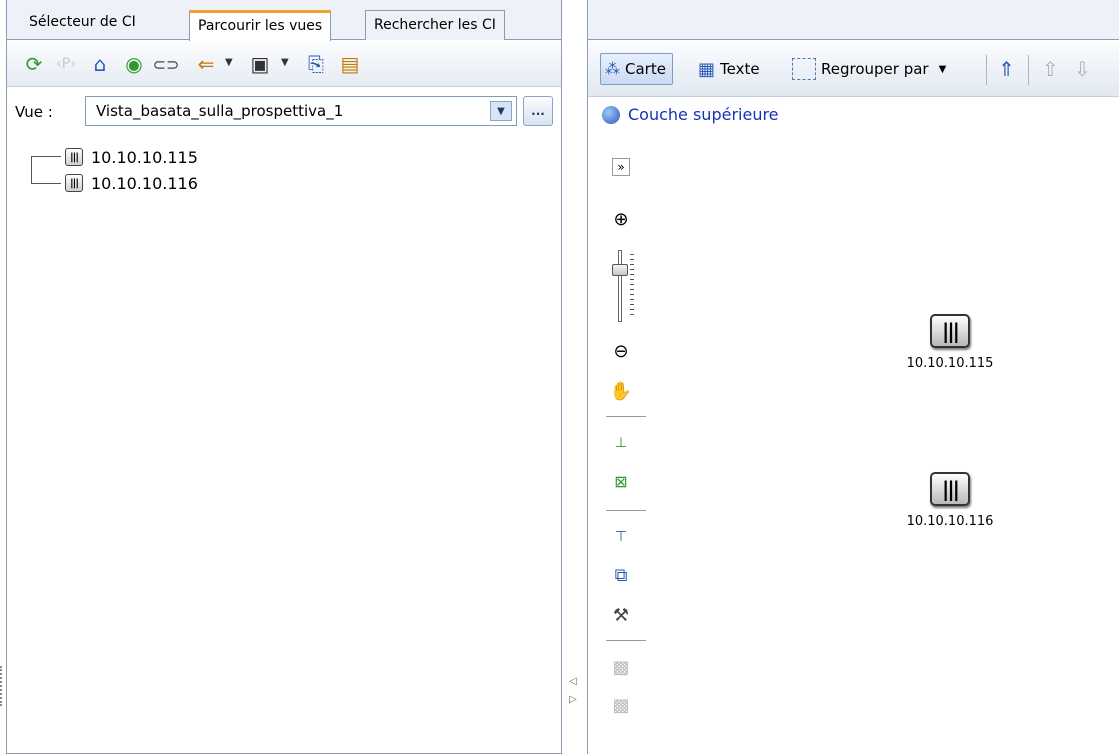  What do you see at coordinates (1050, 69) in the screenshot?
I see `move-up-icon: ⇧` at bounding box center [1050, 69].